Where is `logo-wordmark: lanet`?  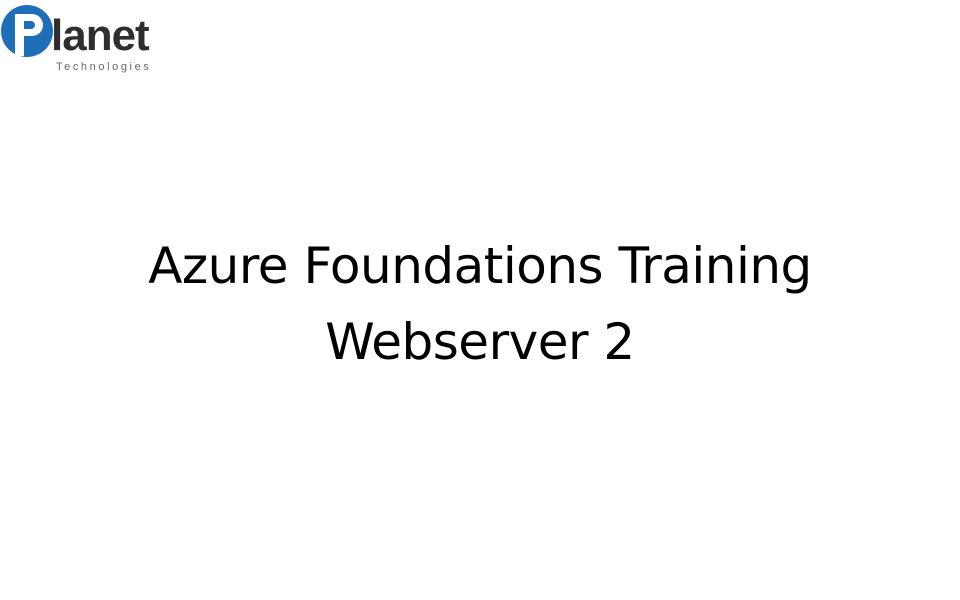 logo-wordmark: lanet is located at coordinates (100, 35).